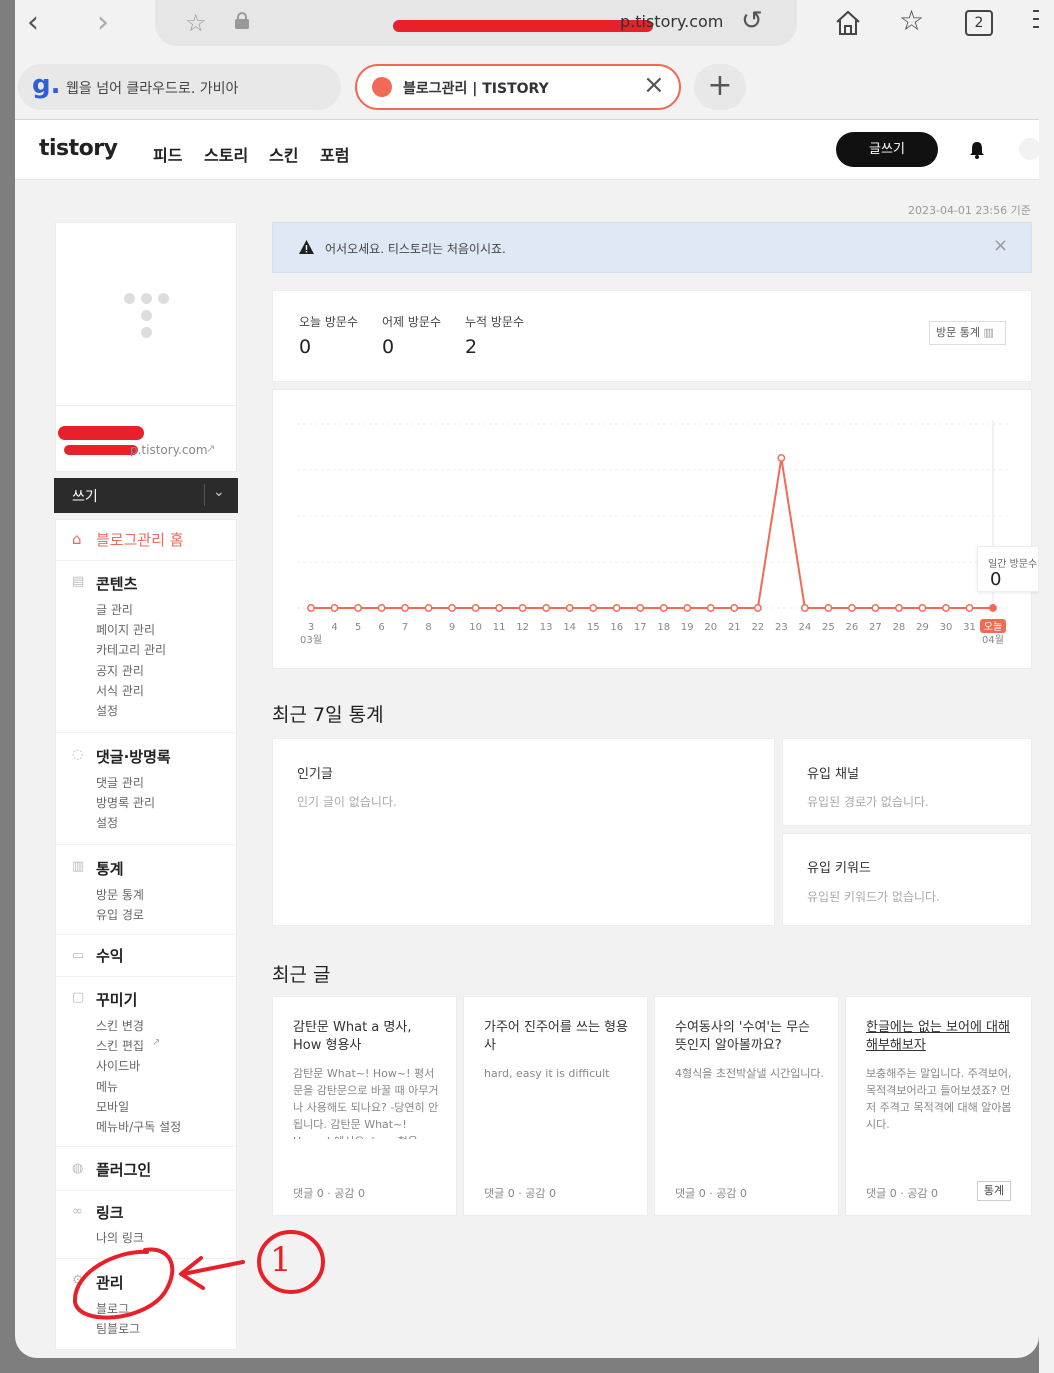 The height and width of the screenshot is (1373, 1054). What do you see at coordinates (329, 322) in the screenshot?
I see `today-visits-label: 오늘 방문수` at bounding box center [329, 322].